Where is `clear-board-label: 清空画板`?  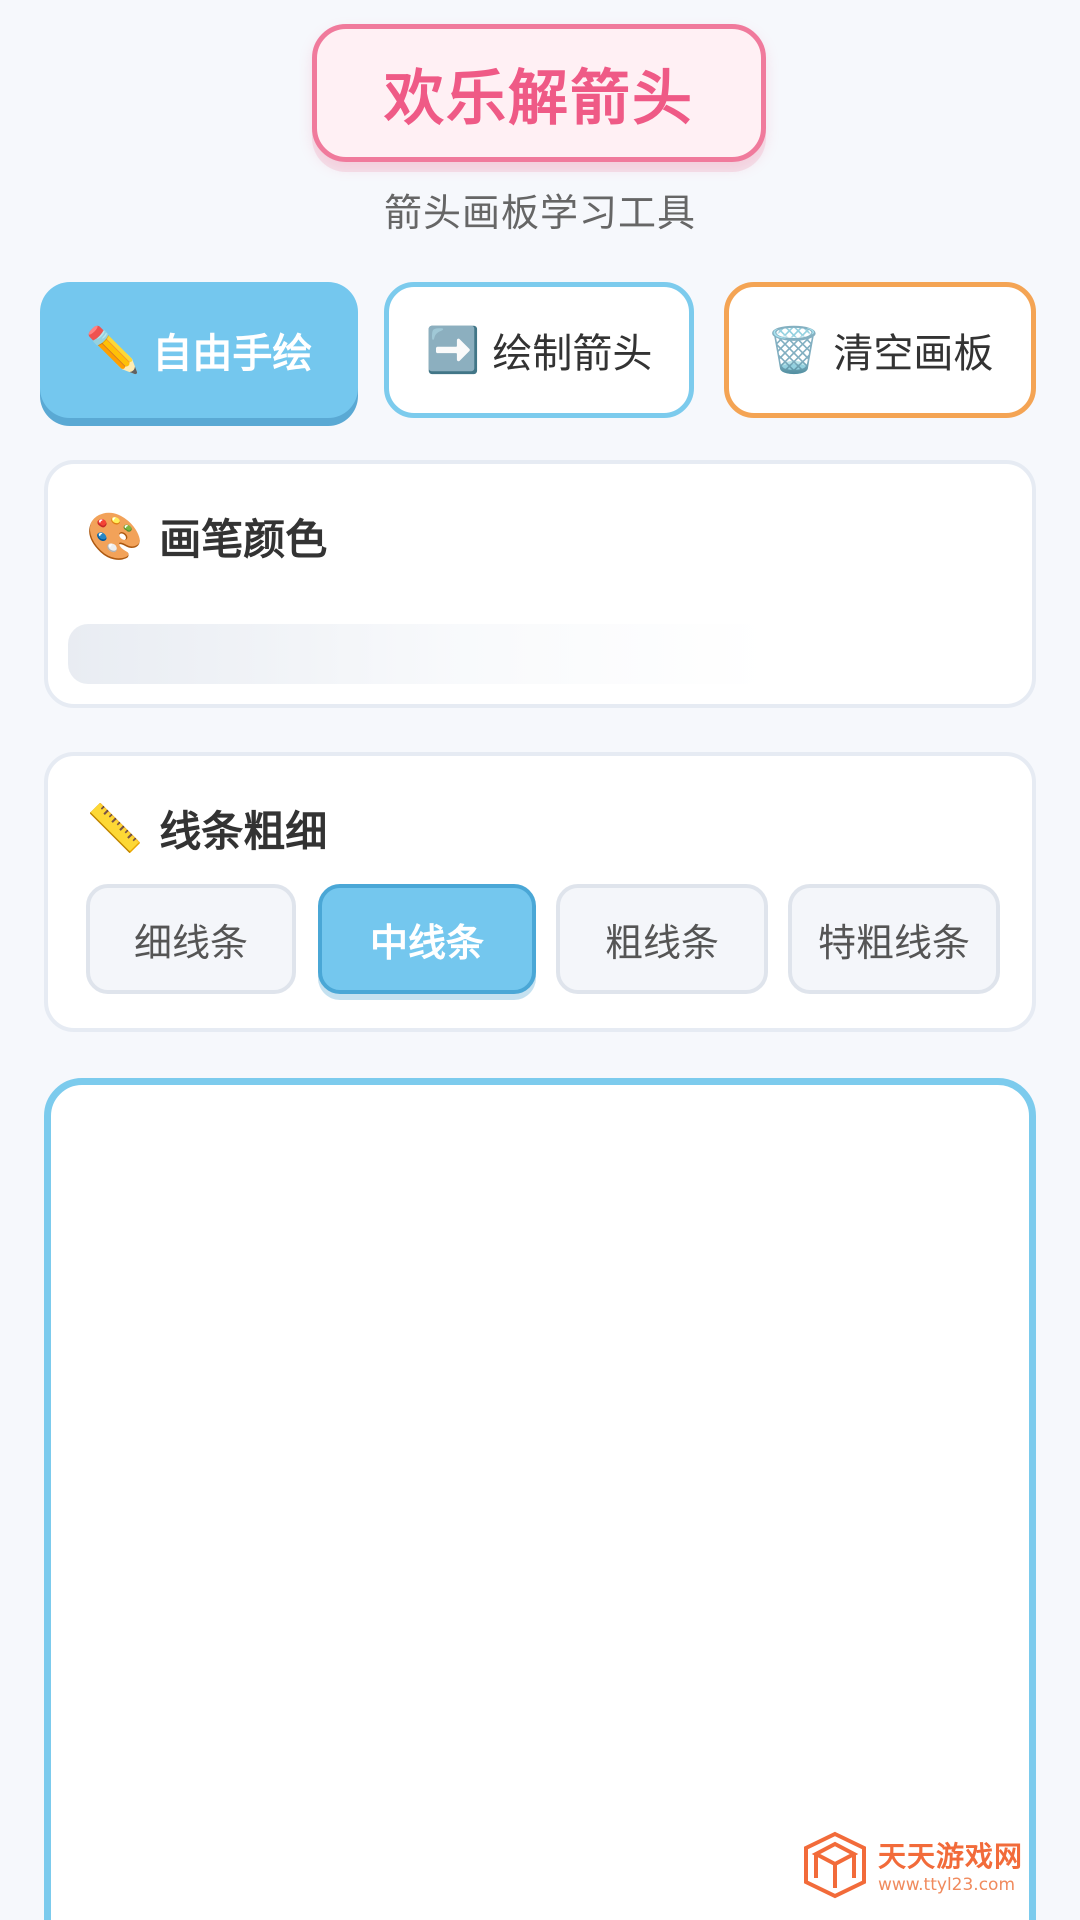
clear-board-label: 清空画板 is located at coordinates (913, 354).